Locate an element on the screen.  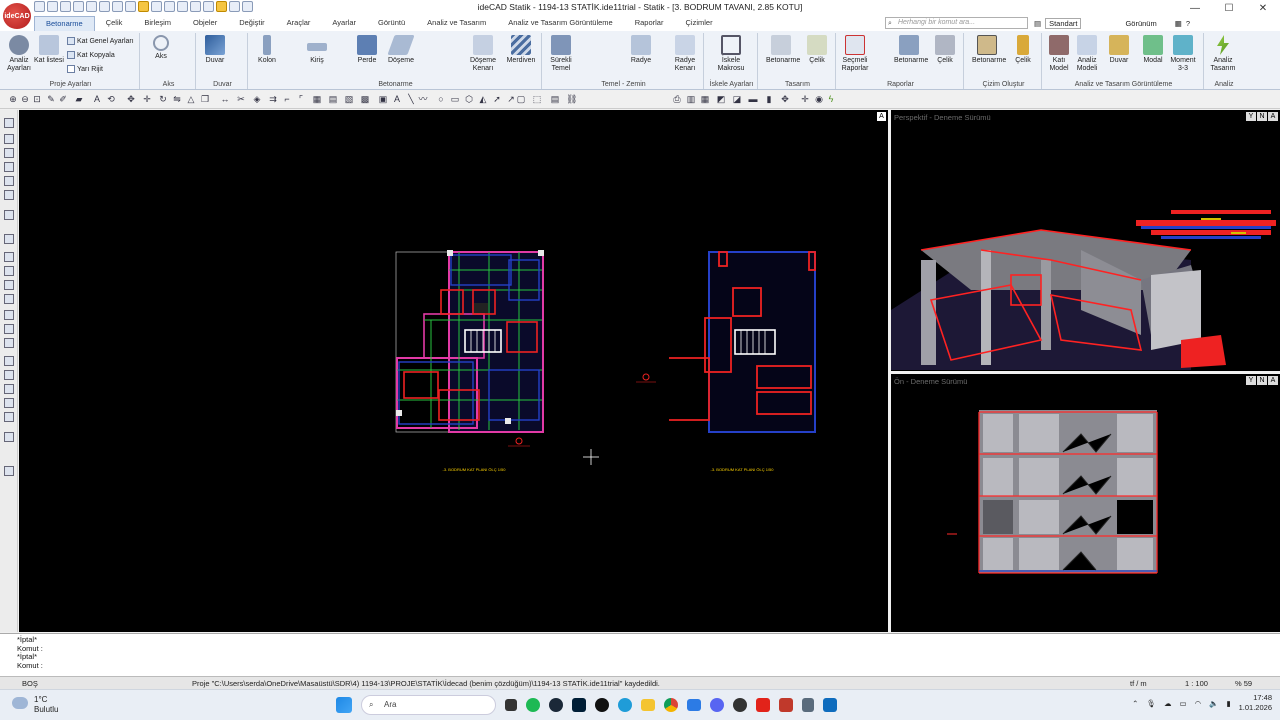
microphone-icon: 🎙 is located at coordinates (1151, 703).